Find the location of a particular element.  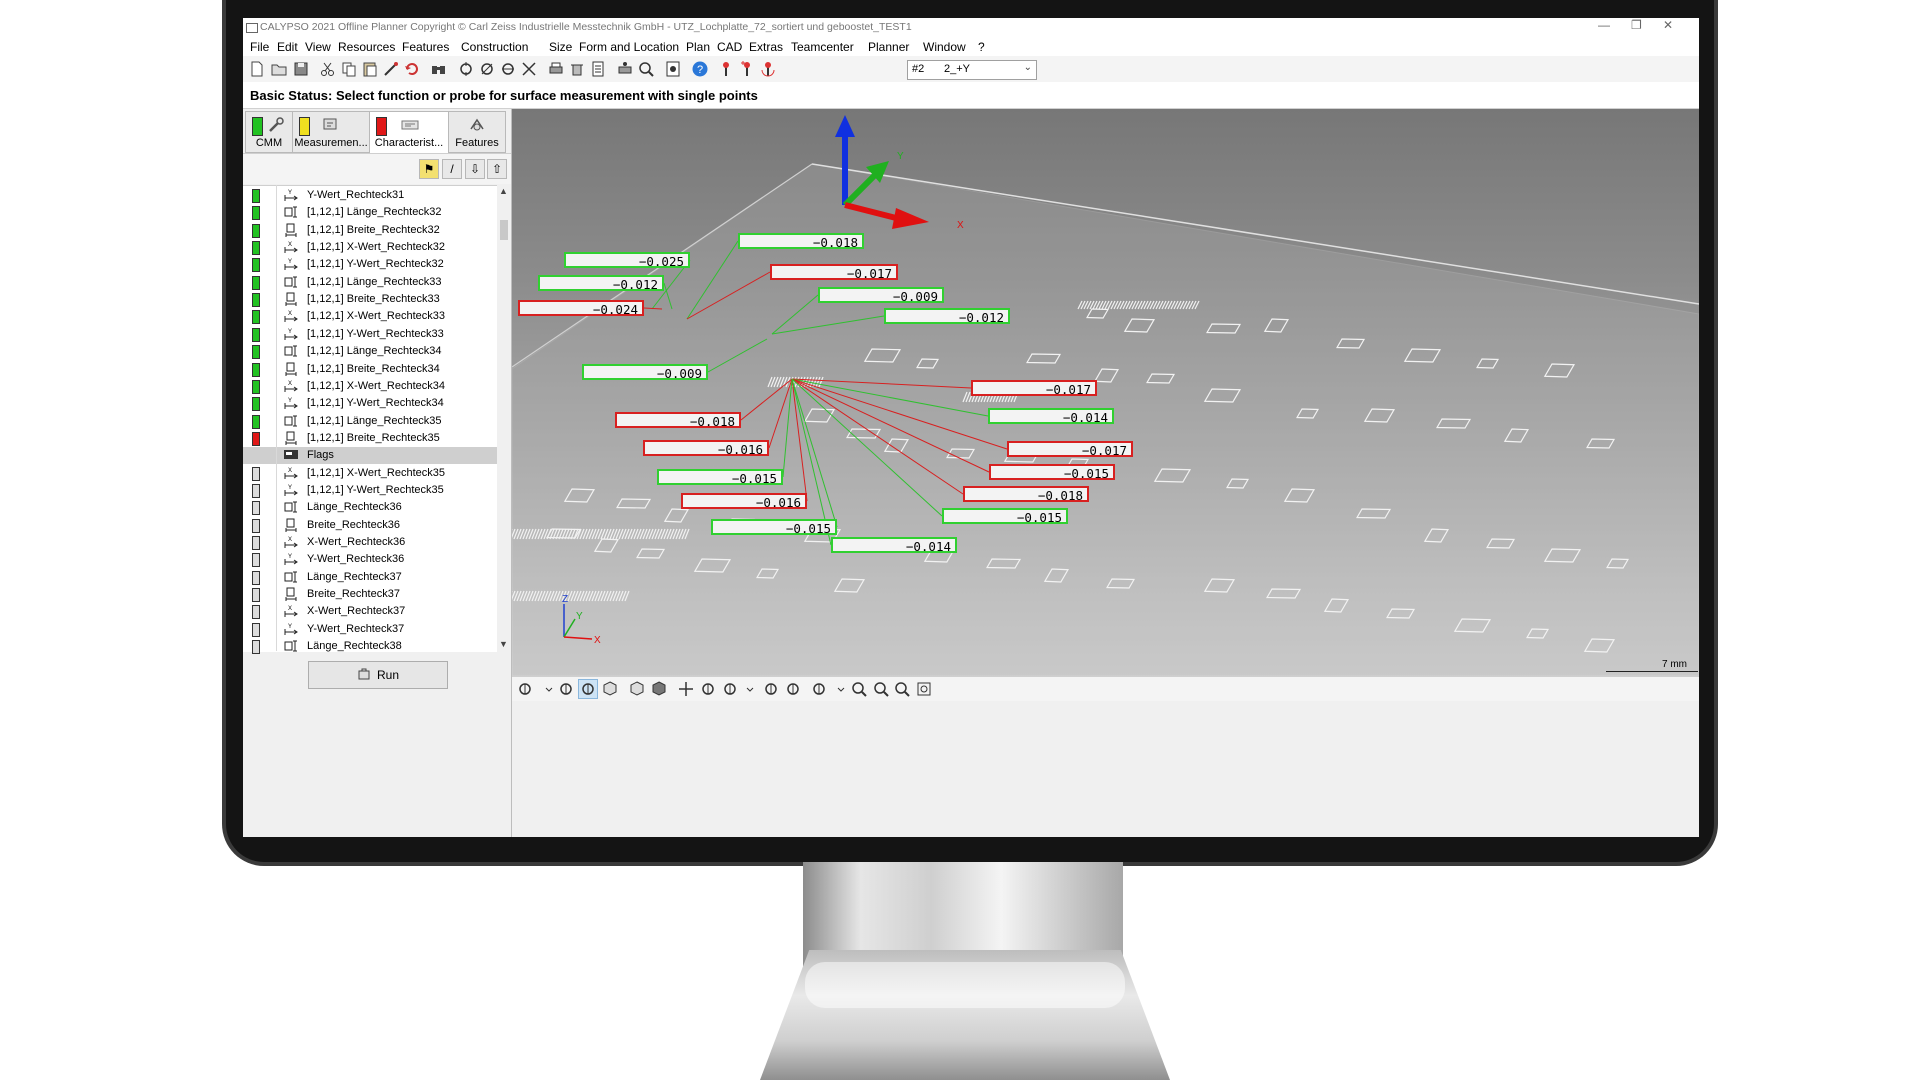

help-icon: ? is located at coordinates (700, 69).